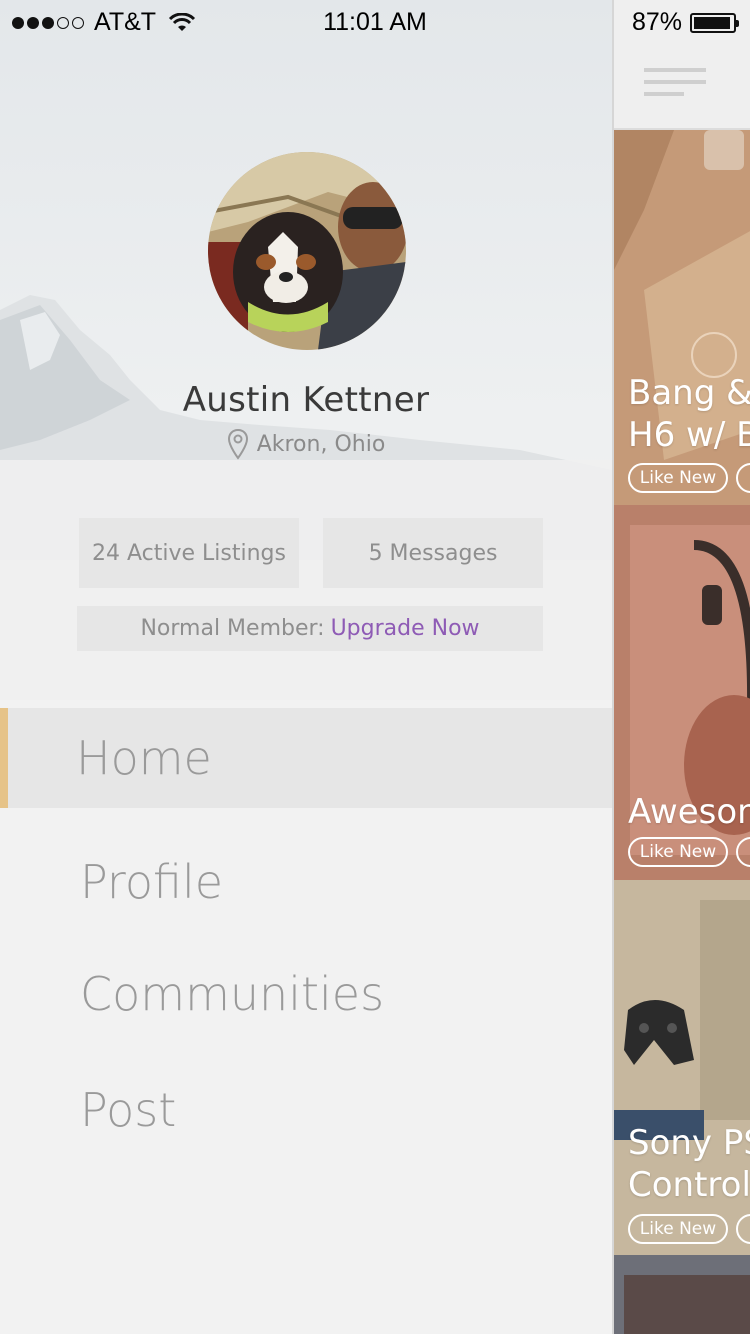 The image size is (750, 1334). What do you see at coordinates (144, 758) in the screenshot?
I see `nav-item-label: Home` at bounding box center [144, 758].